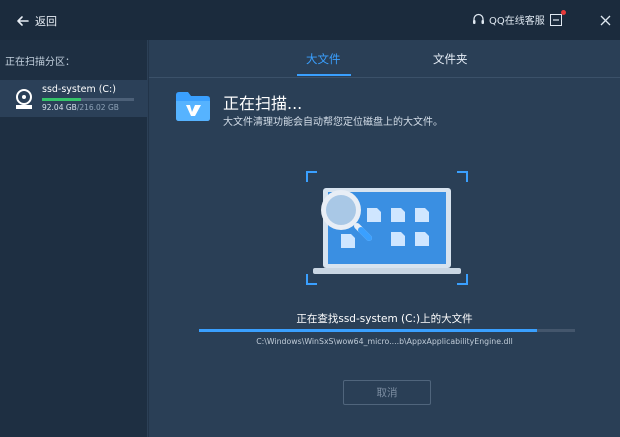  What do you see at coordinates (324, 75) in the screenshot?
I see `active-tab-indicator` at bounding box center [324, 75].